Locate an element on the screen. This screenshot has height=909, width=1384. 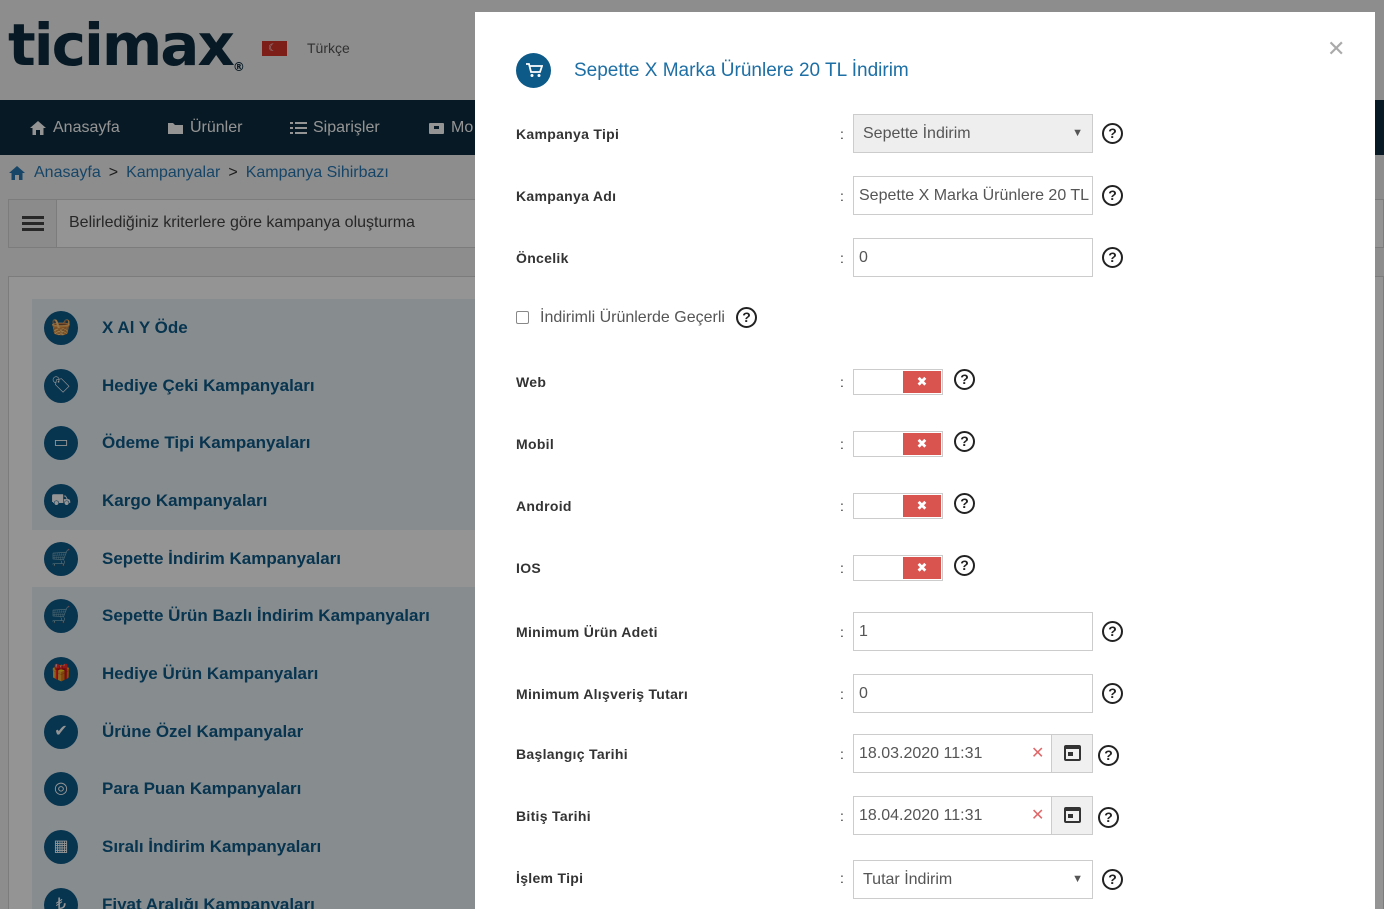
field-minimum-alisveris-tutari: Minimum Alışveriş Tutarı : 0 ? is located at coordinates (926, 694).